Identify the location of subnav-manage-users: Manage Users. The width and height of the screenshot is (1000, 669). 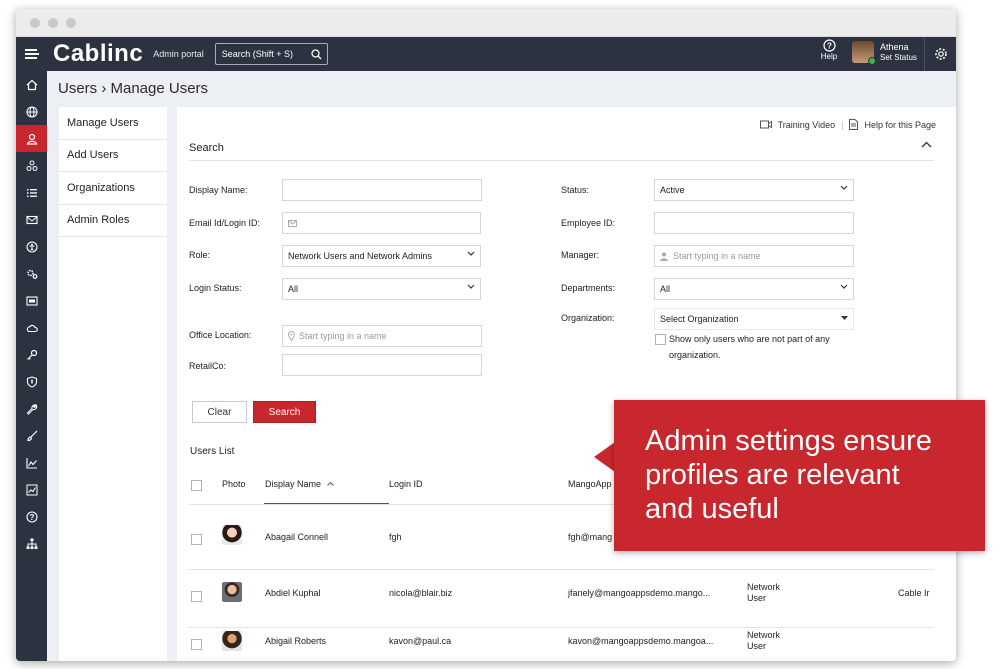
(113, 123).